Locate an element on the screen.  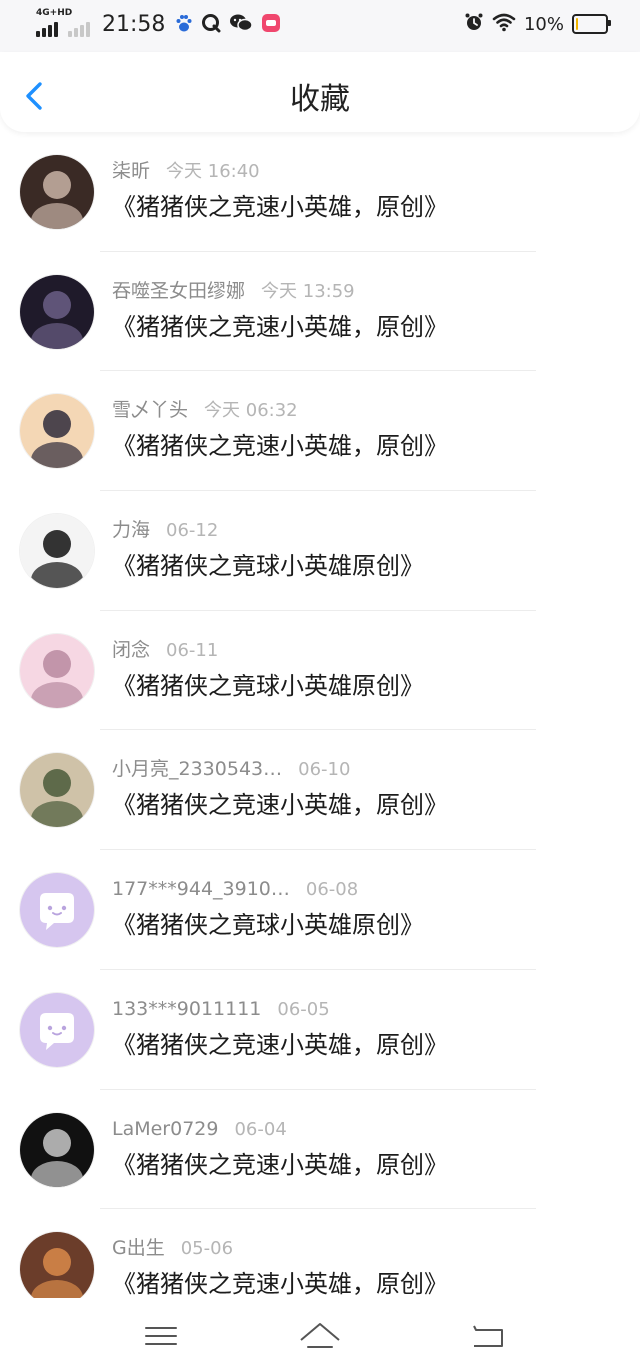
favorite-meta: 177***944_3910… 06-08 is located at coordinates (356, 889).